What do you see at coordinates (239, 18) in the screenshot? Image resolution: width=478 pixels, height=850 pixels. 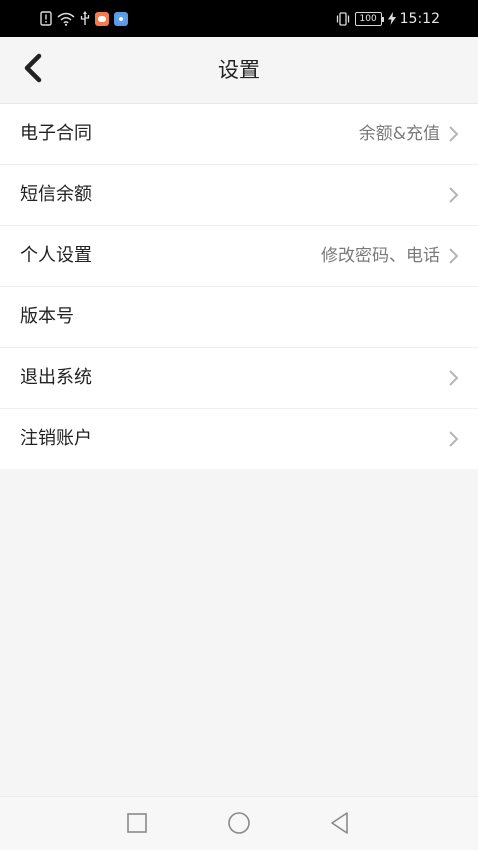 I see `status-bar: 100 15:12` at bounding box center [239, 18].